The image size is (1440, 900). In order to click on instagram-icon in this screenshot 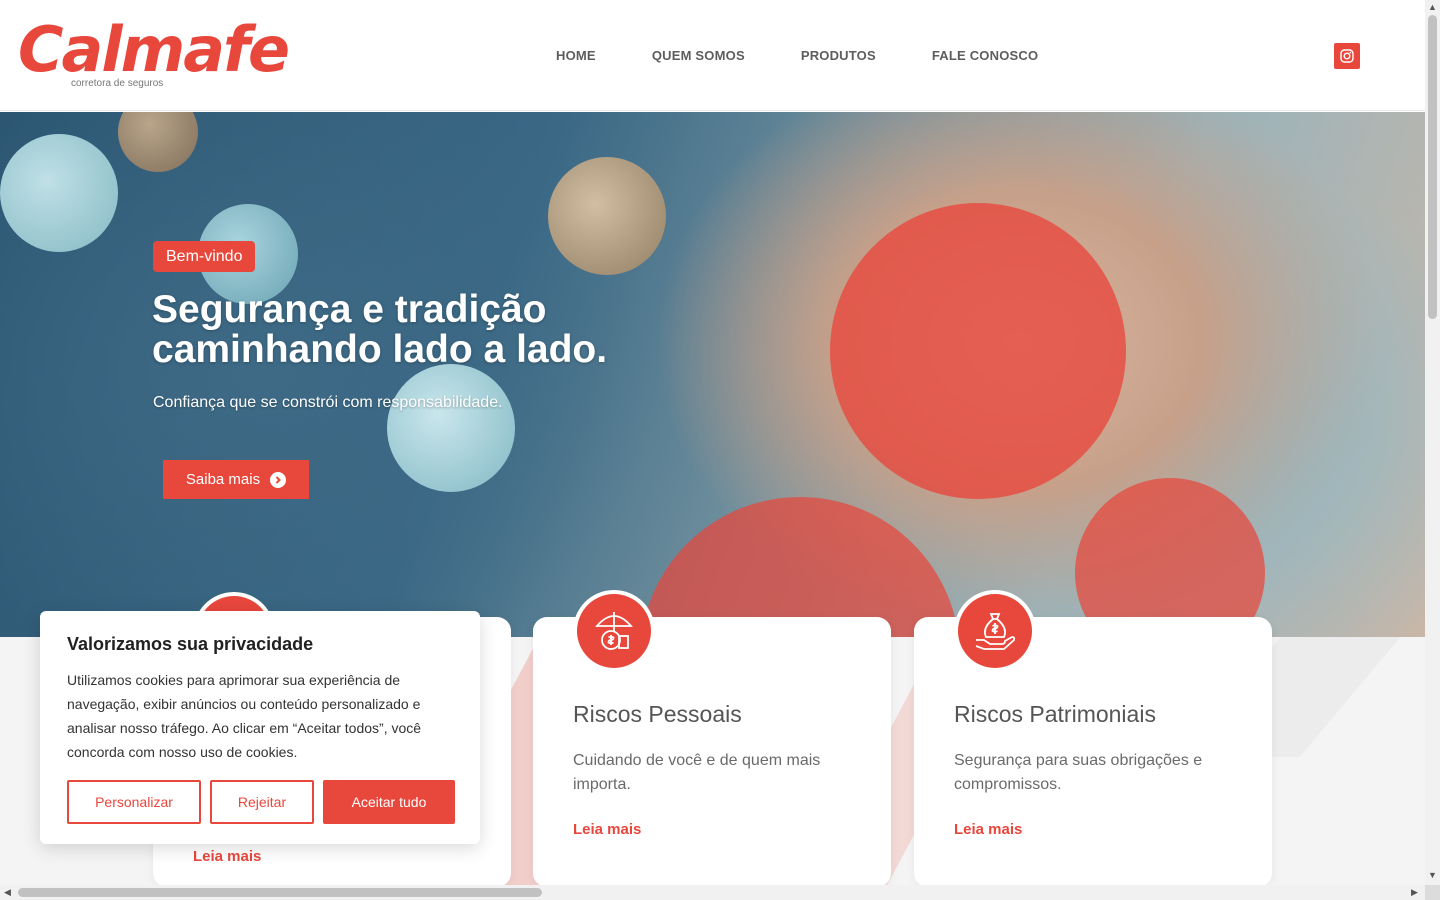, I will do `click(1347, 56)`.